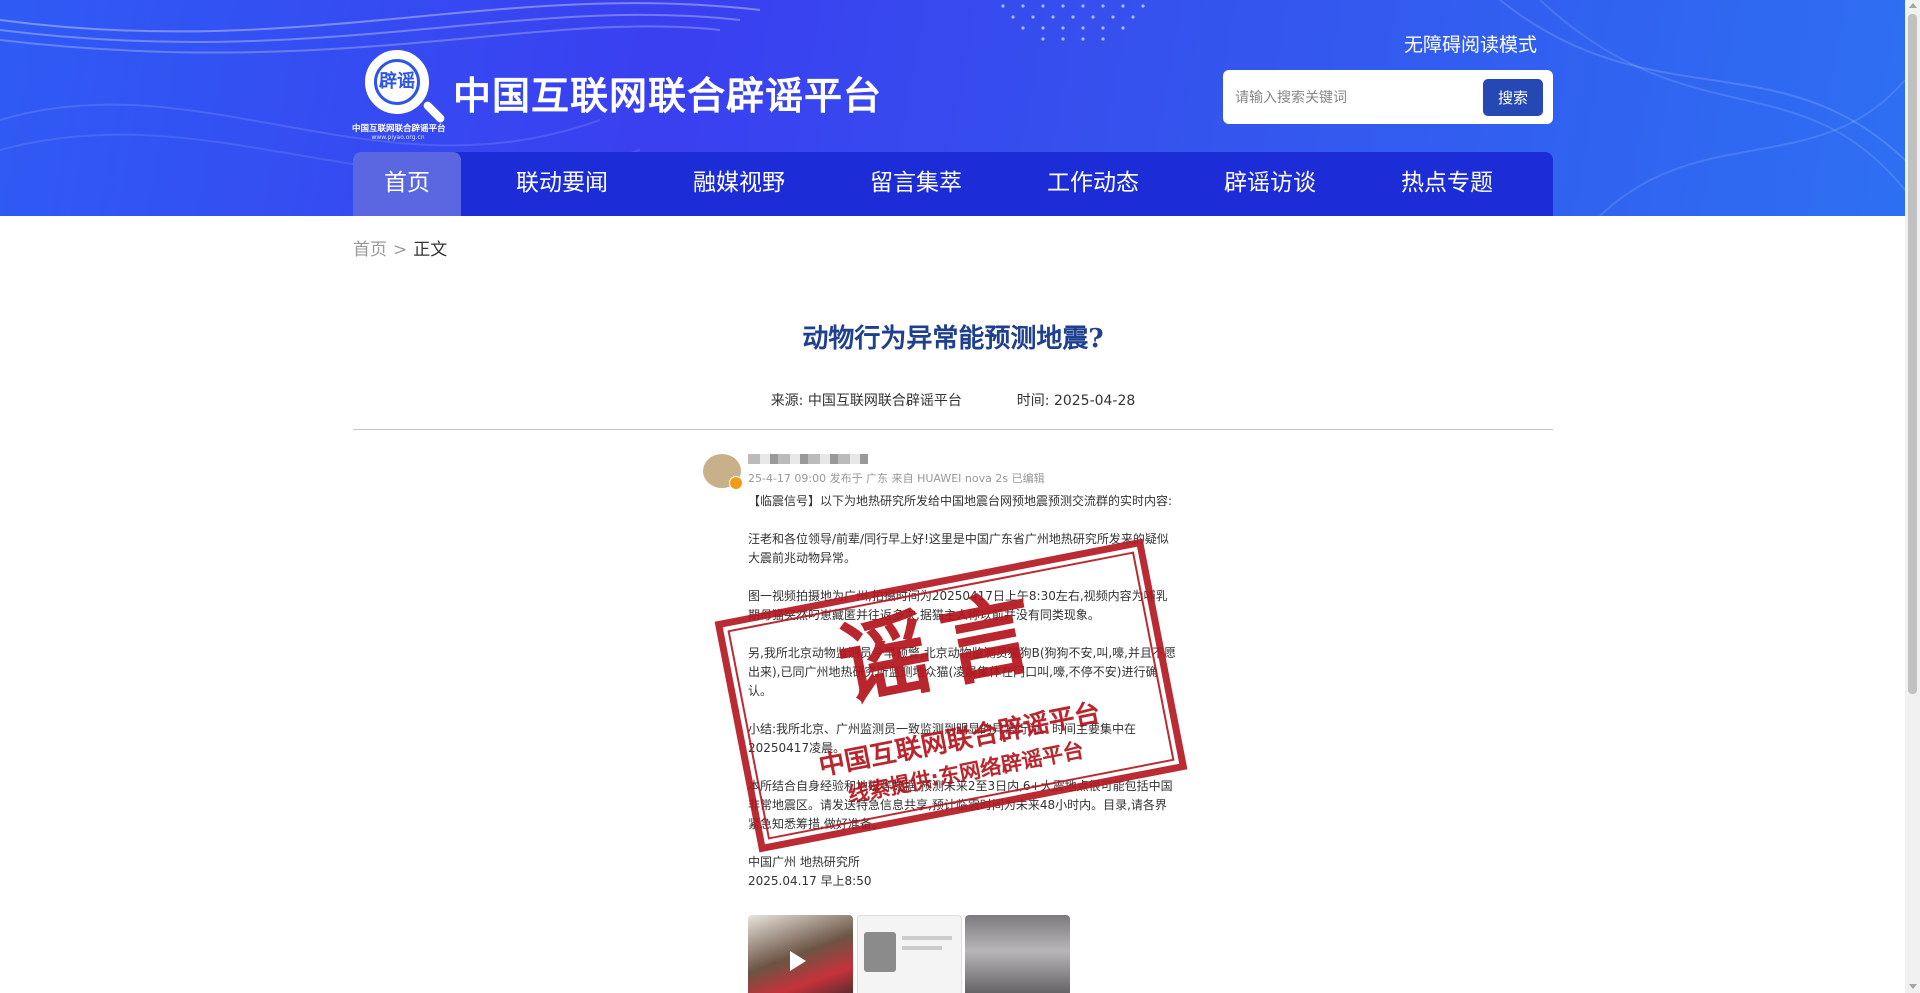  I want to click on breadcrumb: 首页 > 正文, so click(400, 247).